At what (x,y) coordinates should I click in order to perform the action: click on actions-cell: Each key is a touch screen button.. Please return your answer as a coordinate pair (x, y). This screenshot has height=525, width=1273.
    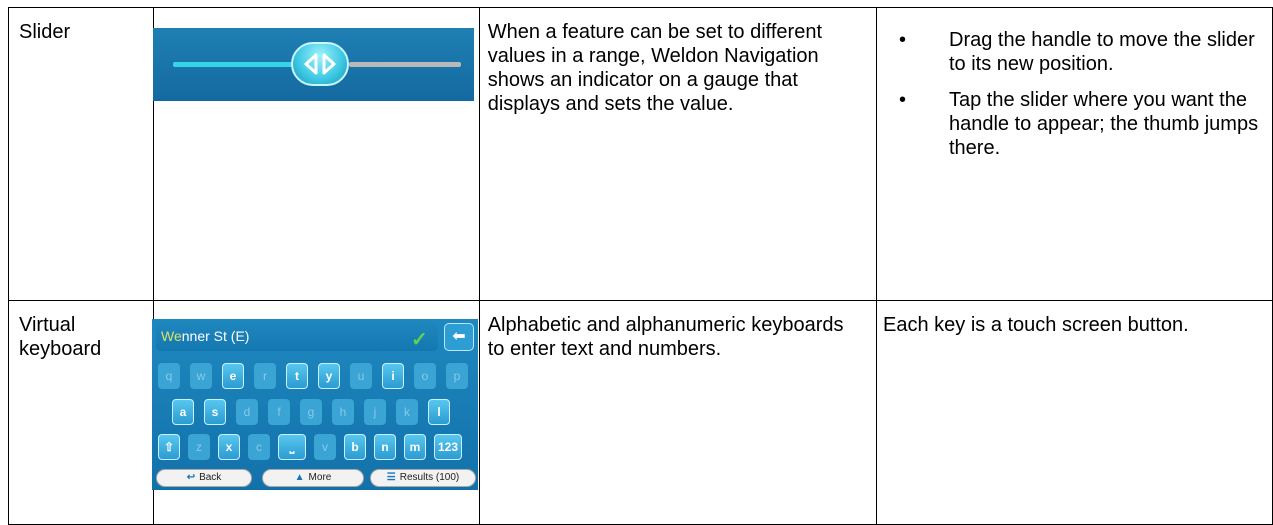
    Looking at the image, I should click on (1074, 412).